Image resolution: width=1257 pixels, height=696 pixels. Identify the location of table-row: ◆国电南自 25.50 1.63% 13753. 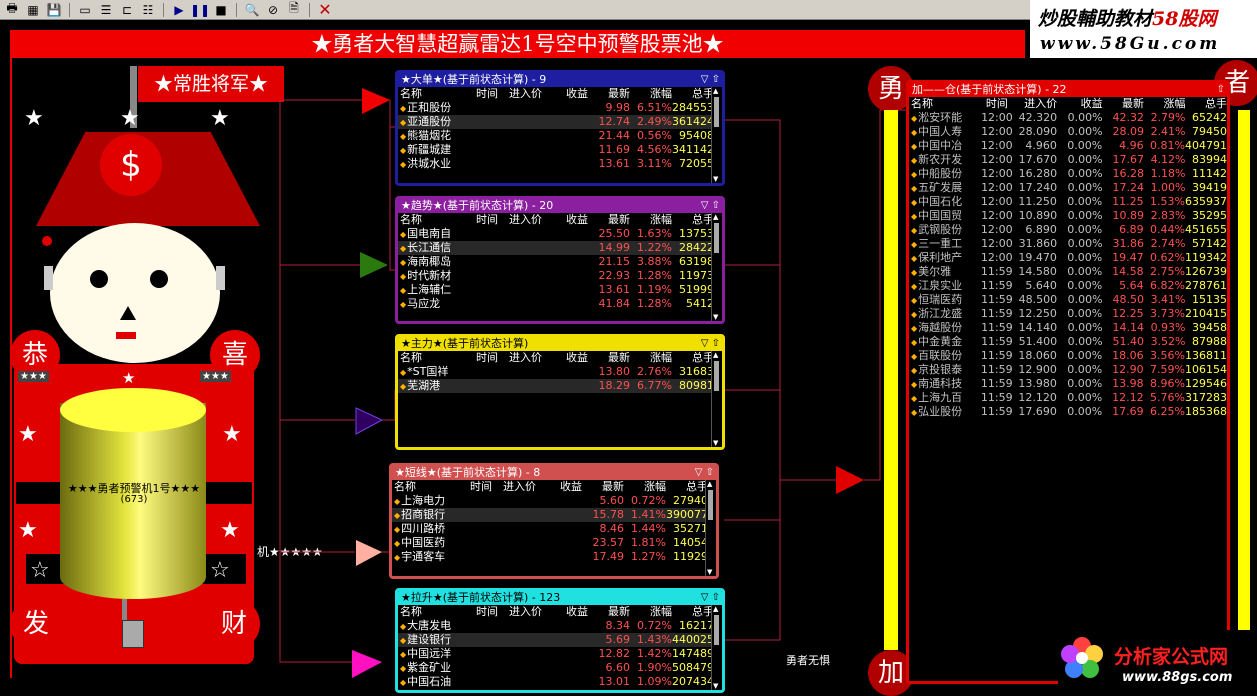
(560, 234).